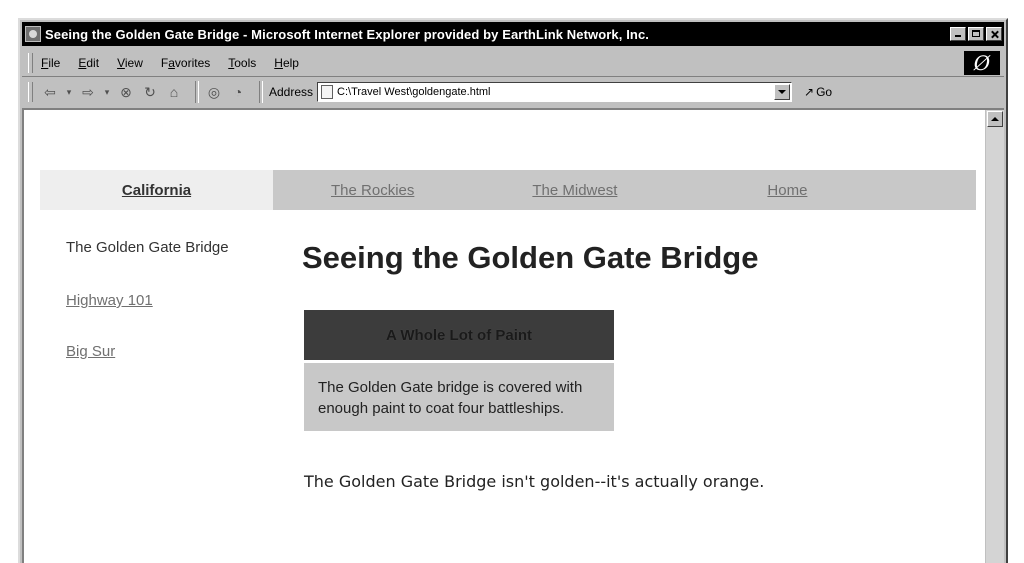 The image size is (1024, 563). I want to click on menu-favorites: Favorites, so click(185, 63).